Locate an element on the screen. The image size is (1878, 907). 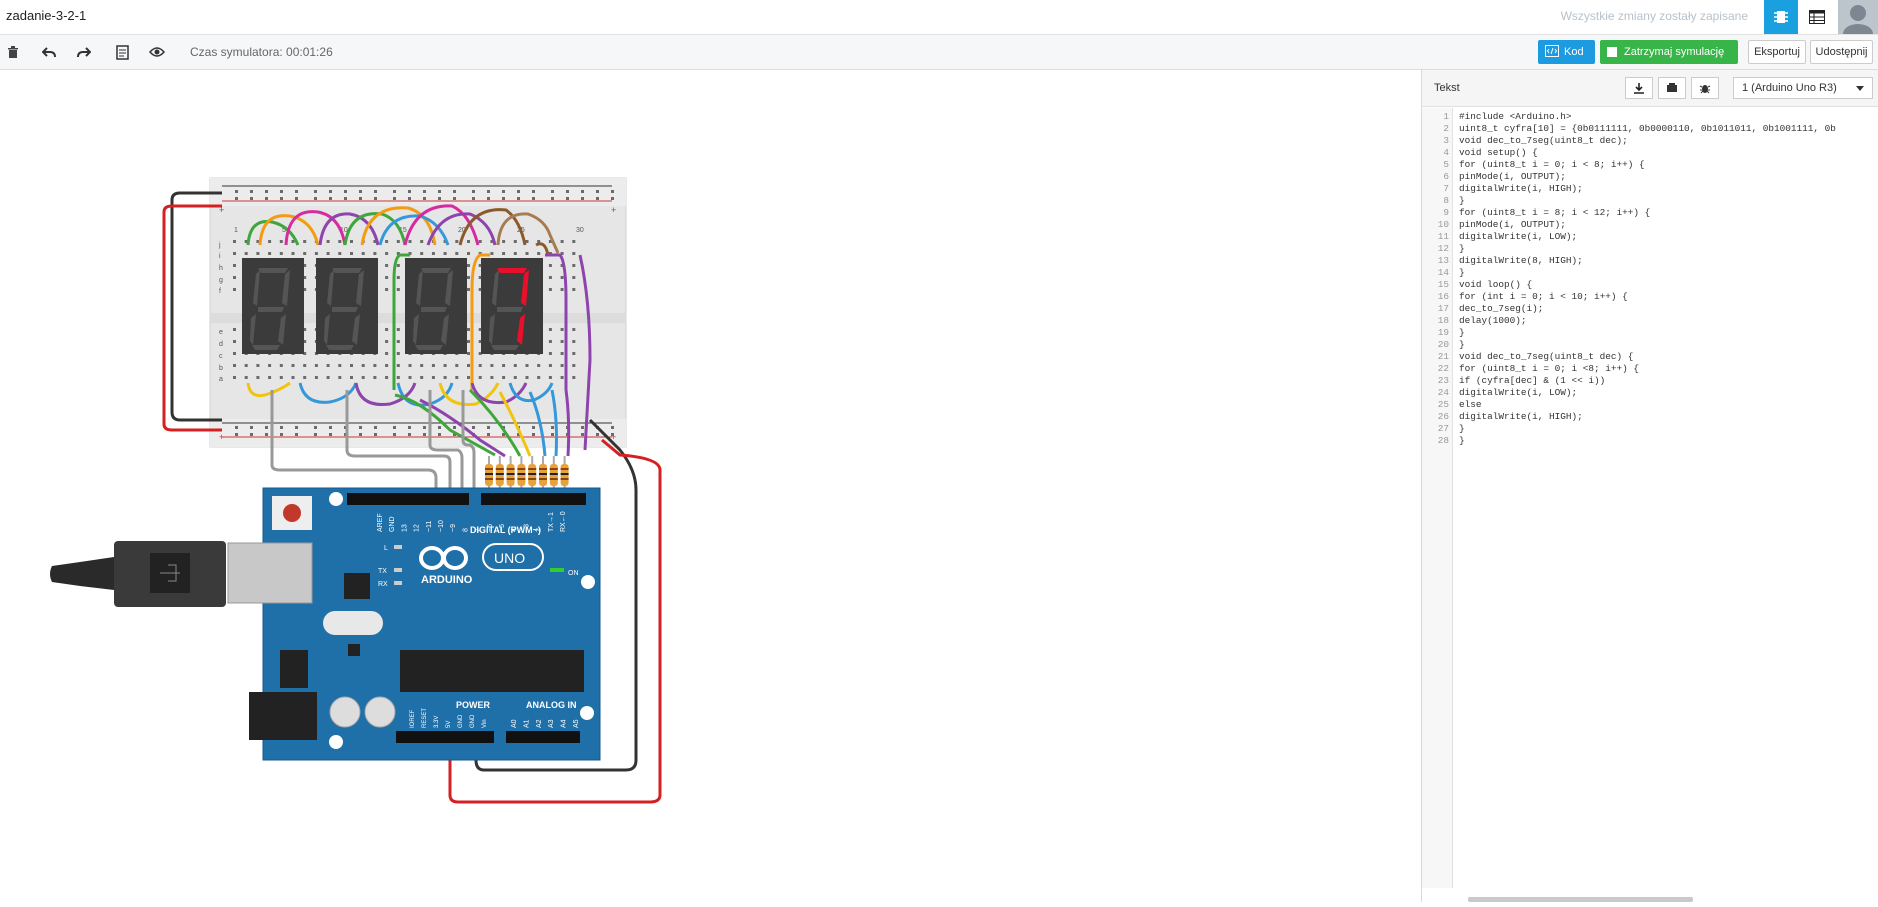
line-number: 20 is located at coordinates (1443, 344).